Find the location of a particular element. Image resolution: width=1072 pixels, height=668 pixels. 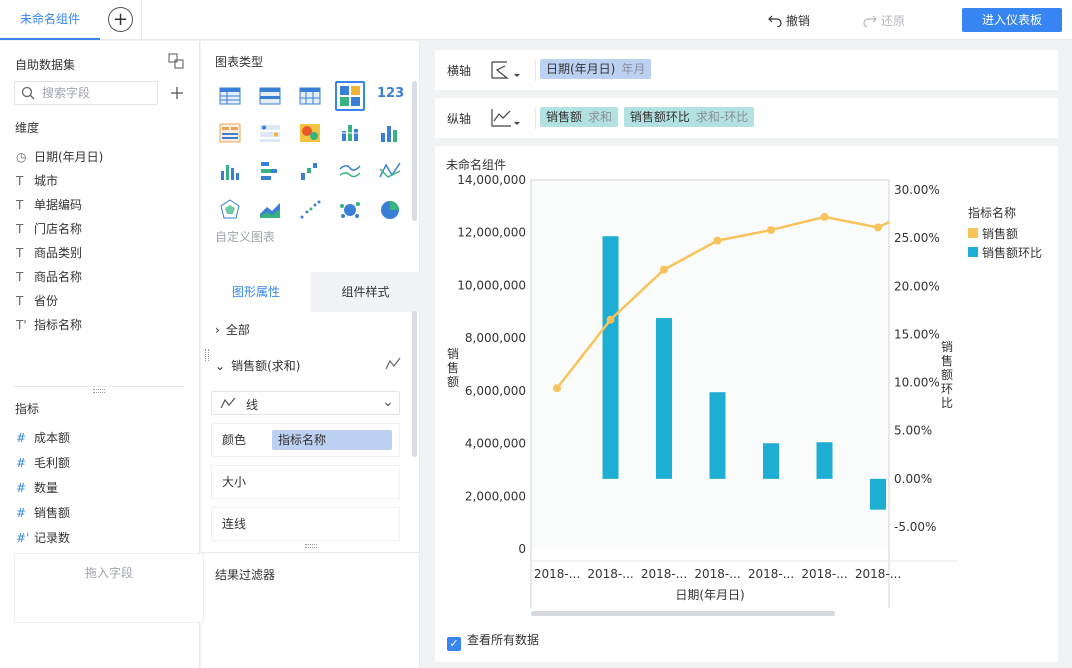

properties-scrollbar is located at coordinates (414, 384).